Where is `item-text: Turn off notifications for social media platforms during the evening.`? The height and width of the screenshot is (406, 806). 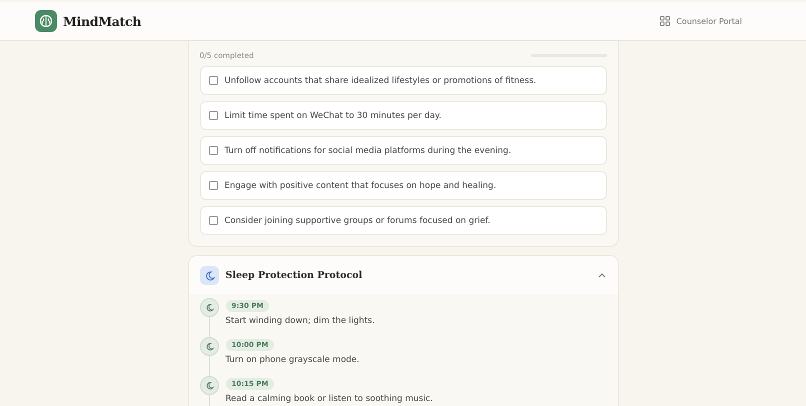 item-text: Turn off notifications for social media platforms during the evening. is located at coordinates (368, 151).